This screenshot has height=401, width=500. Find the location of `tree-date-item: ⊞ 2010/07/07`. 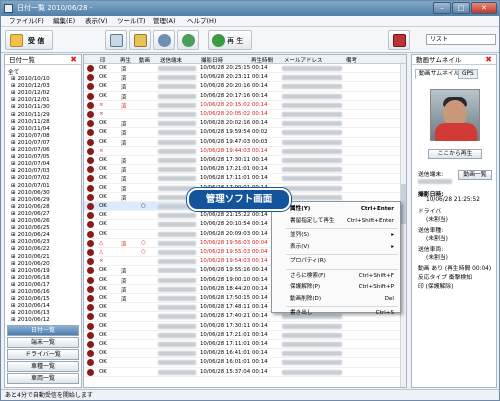

tree-date-item: ⊞ 2010/07/07 is located at coordinates (30, 143).